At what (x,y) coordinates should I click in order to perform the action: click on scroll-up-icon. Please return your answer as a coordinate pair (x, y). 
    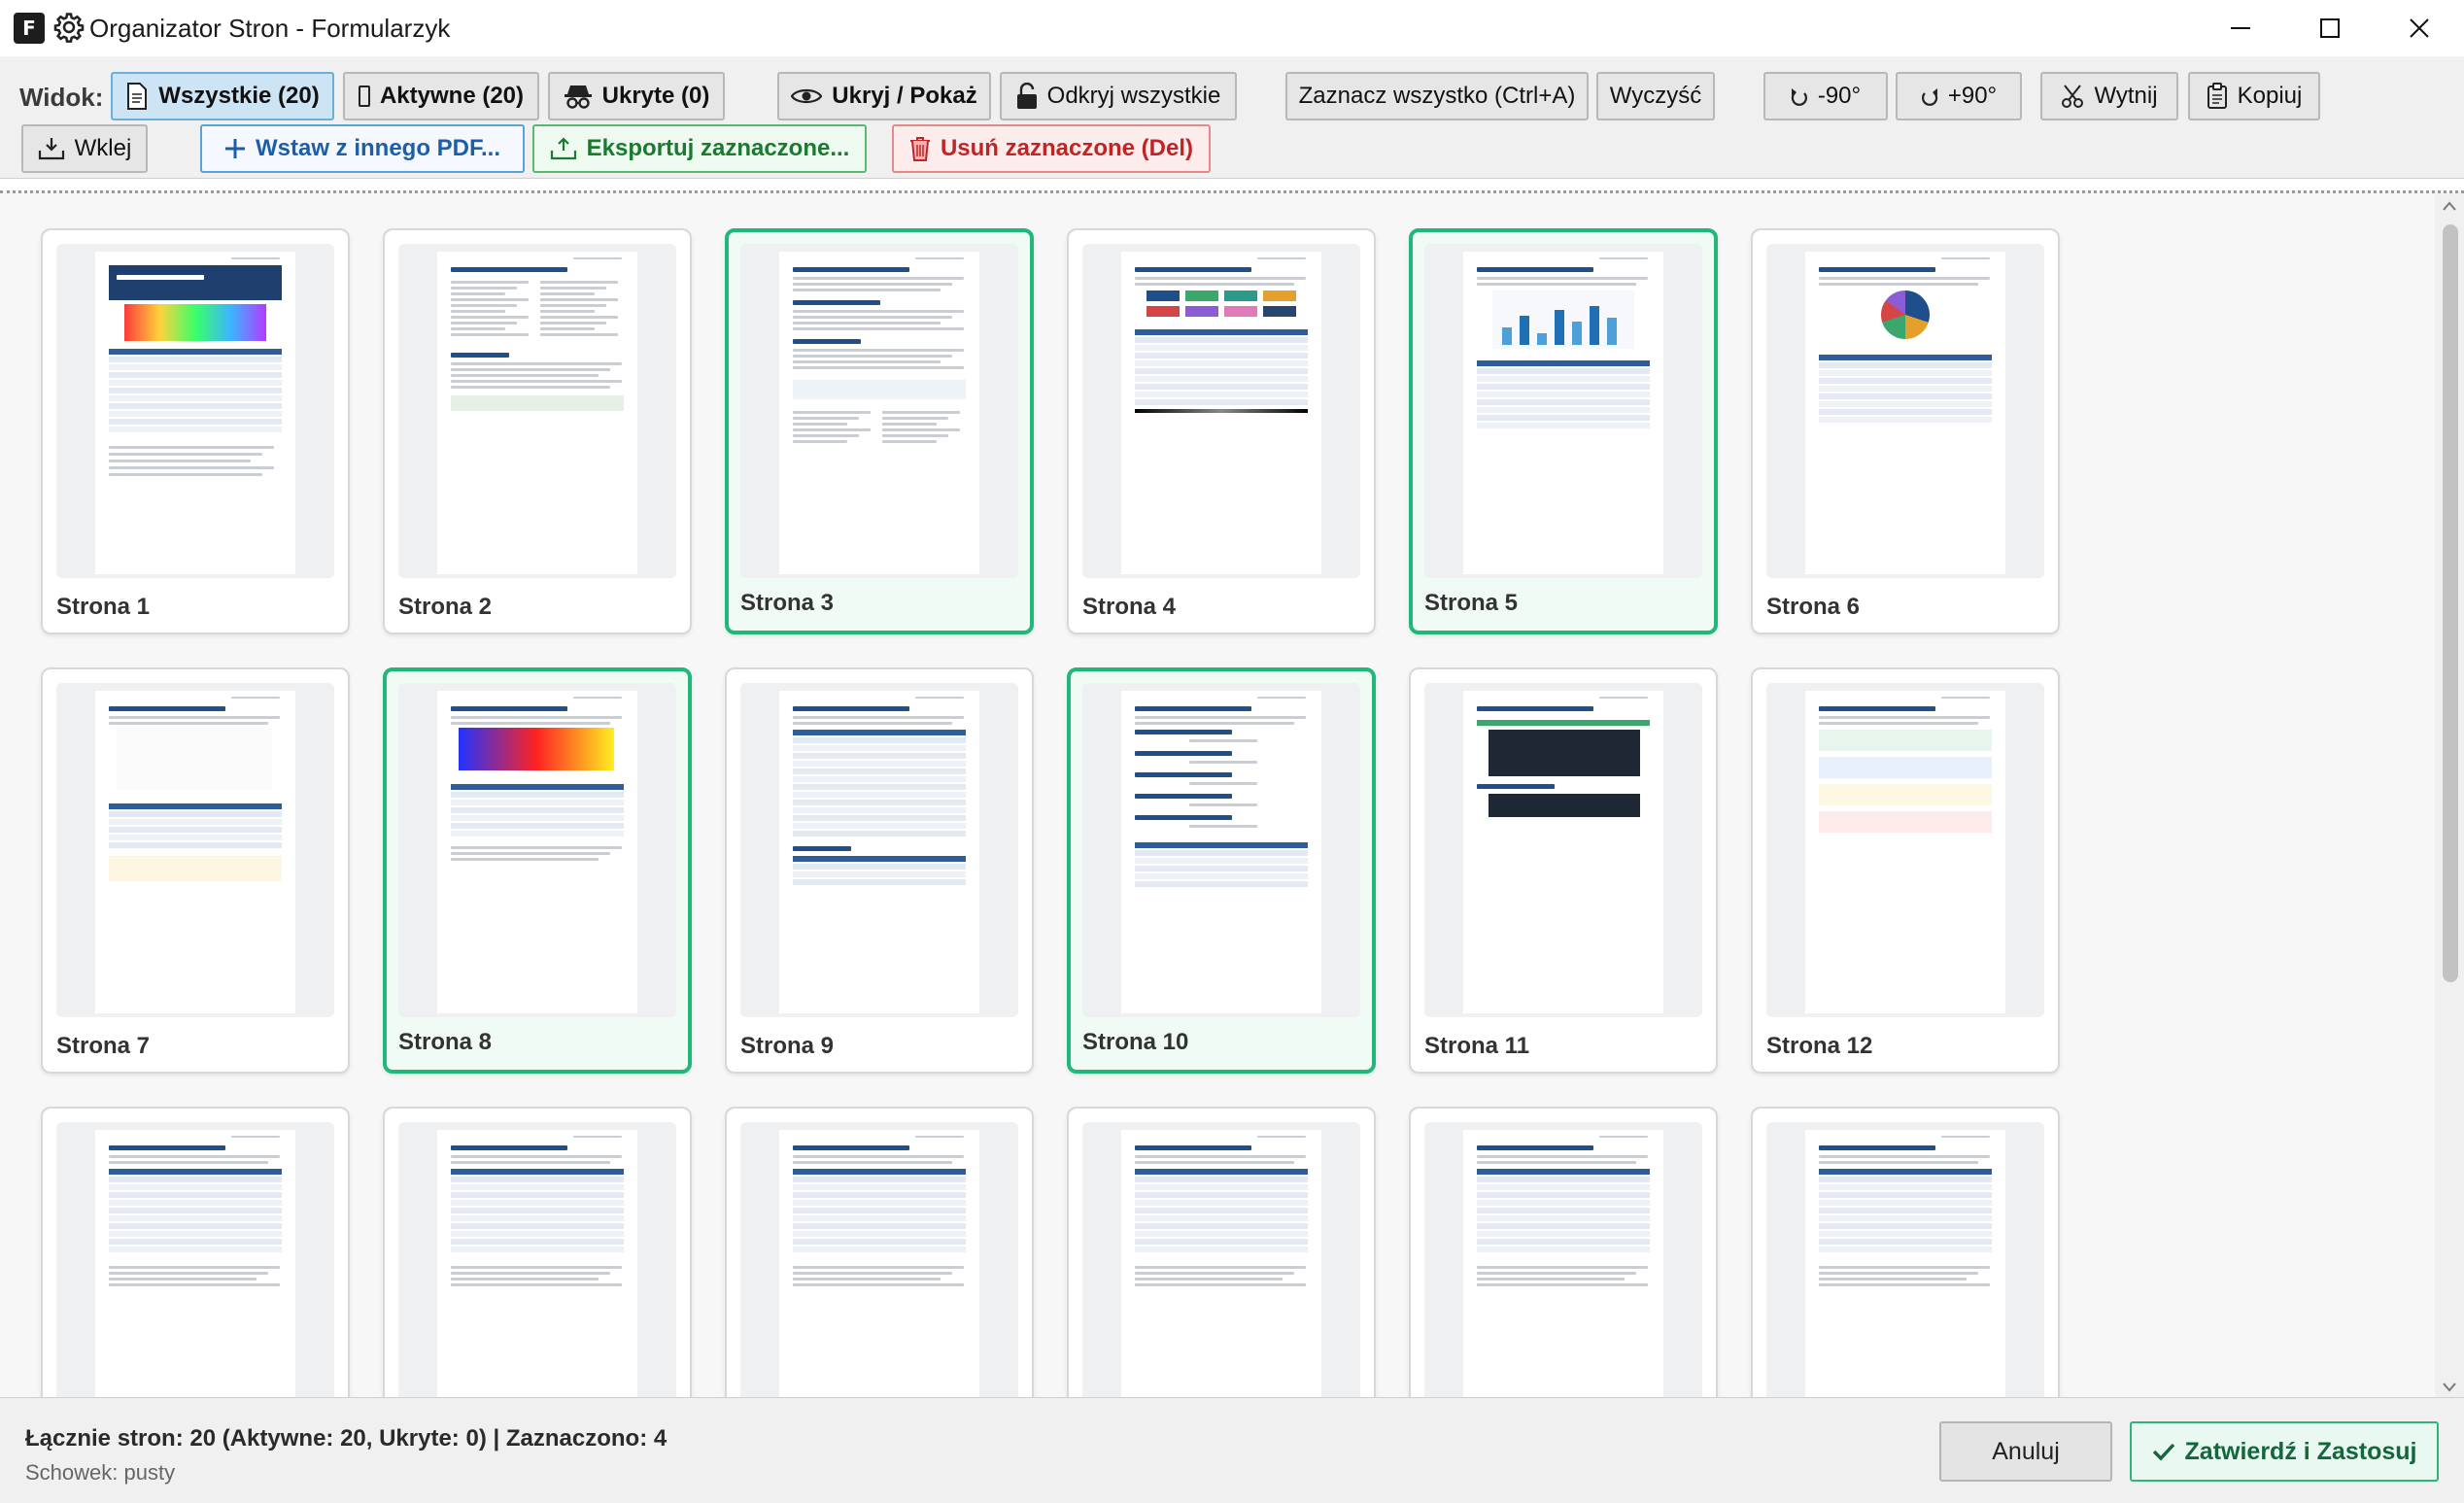
    Looking at the image, I should click on (2449, 206).